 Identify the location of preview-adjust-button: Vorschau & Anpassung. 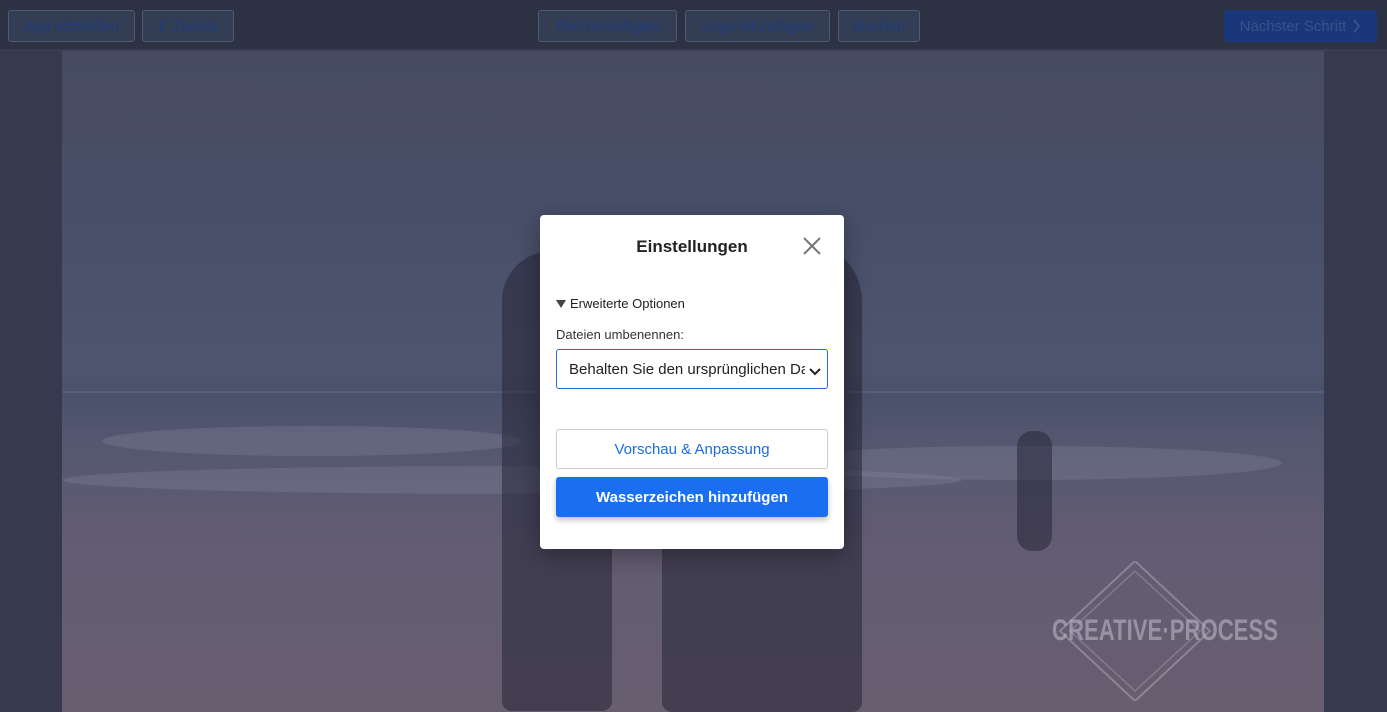
(692, 449).